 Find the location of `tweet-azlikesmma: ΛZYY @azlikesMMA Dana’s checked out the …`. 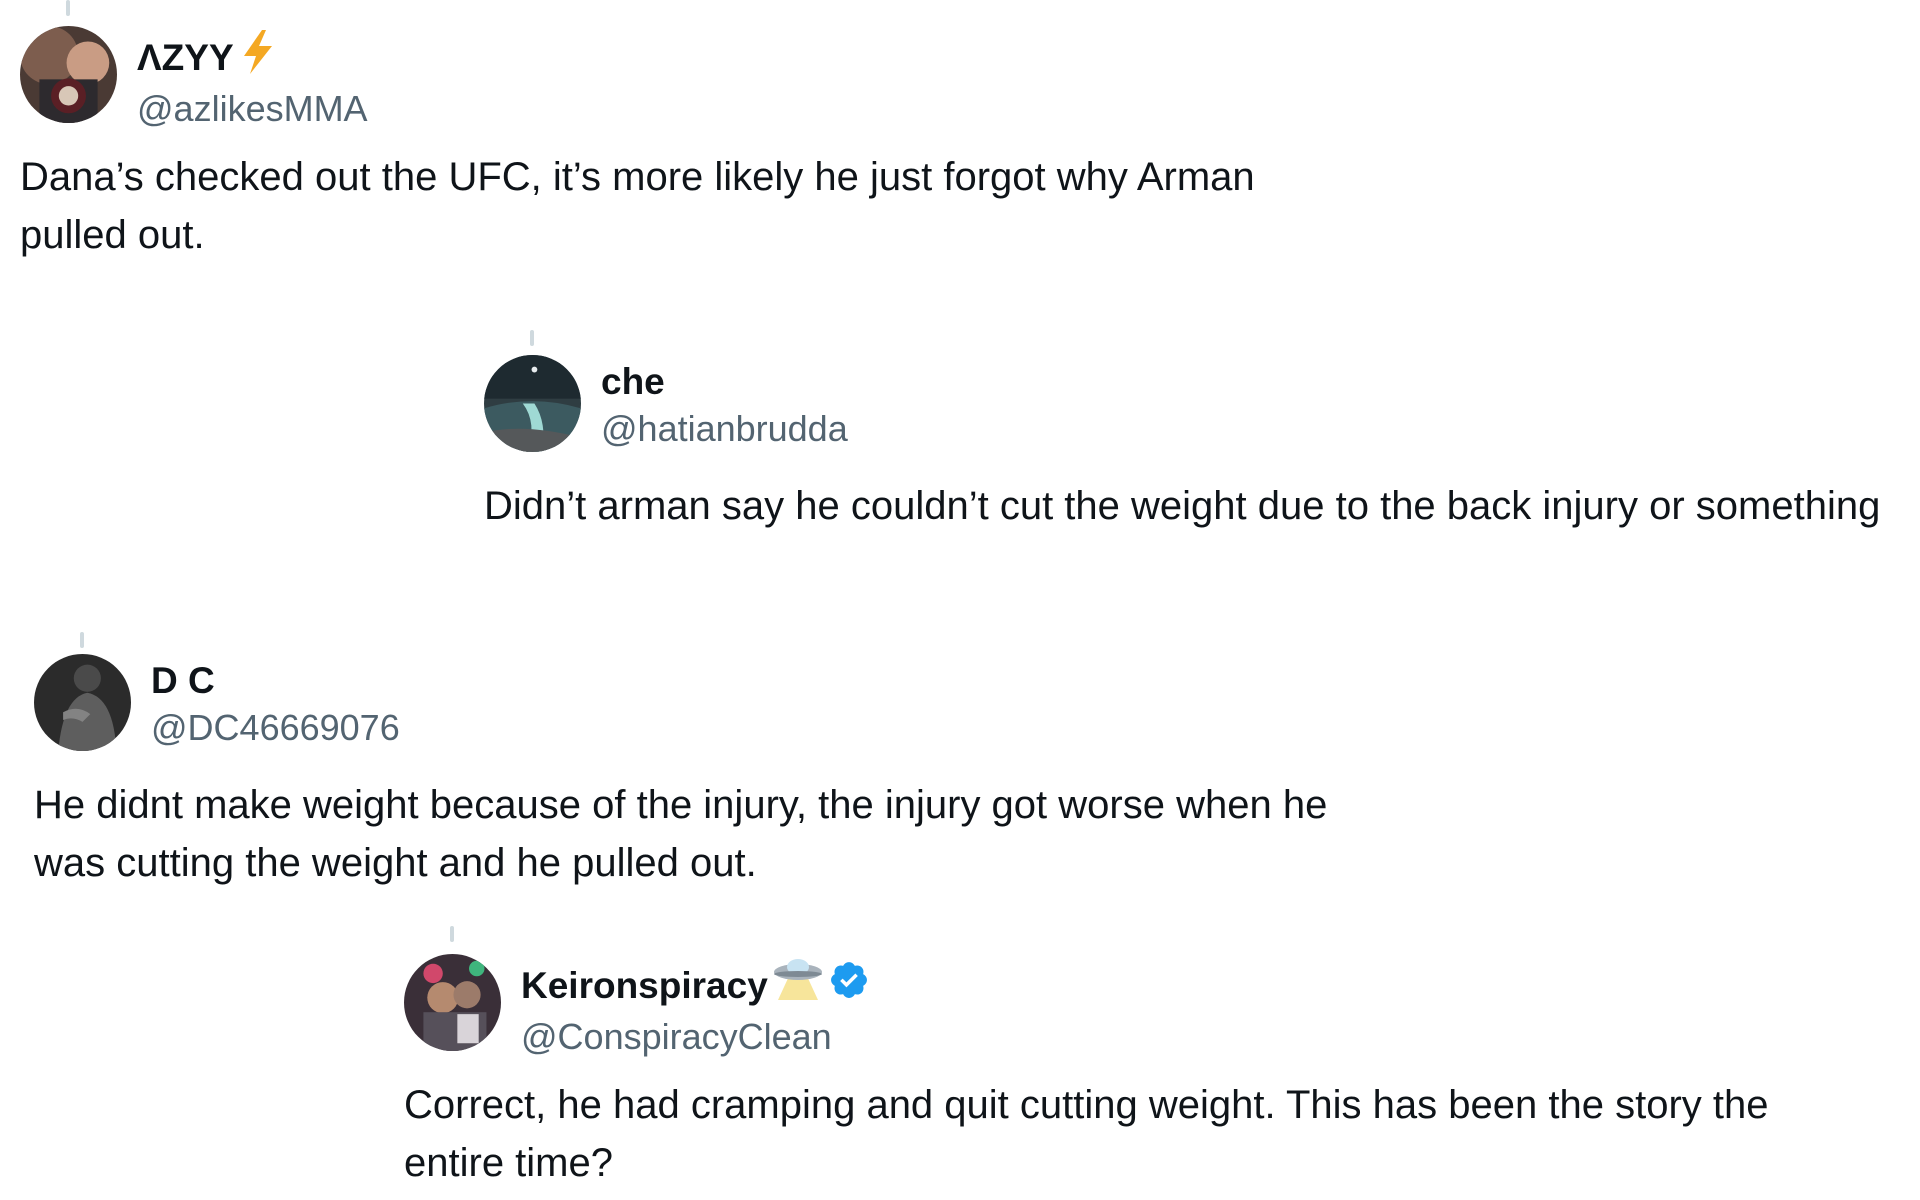

tweet-azlikesmma: ΛZYY @azlikesMMA Dana’s checked out the … is located at coordinates (690, 145).